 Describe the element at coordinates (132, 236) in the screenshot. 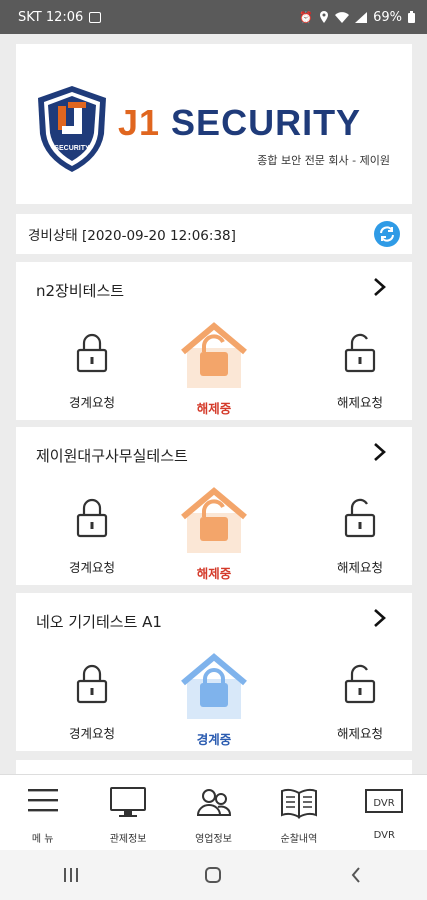

I see `guard-status-text: 경비상태 [2020-09-20 12:06:38]` at that location.